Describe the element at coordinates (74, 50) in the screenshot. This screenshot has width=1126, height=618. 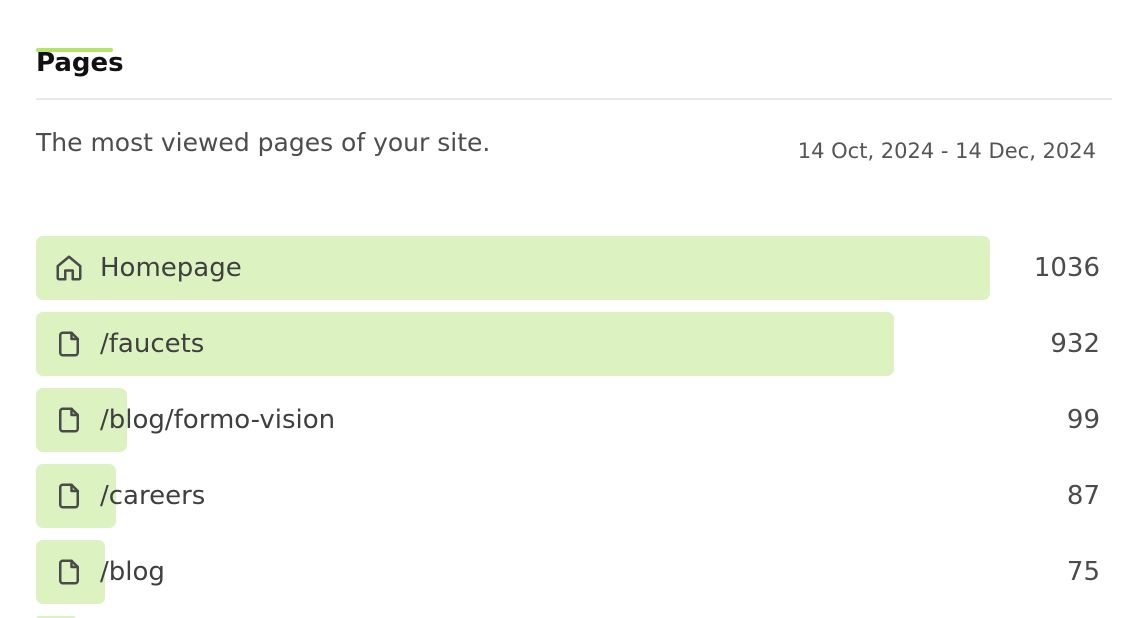
I see `active-tab-indicator` at that location.